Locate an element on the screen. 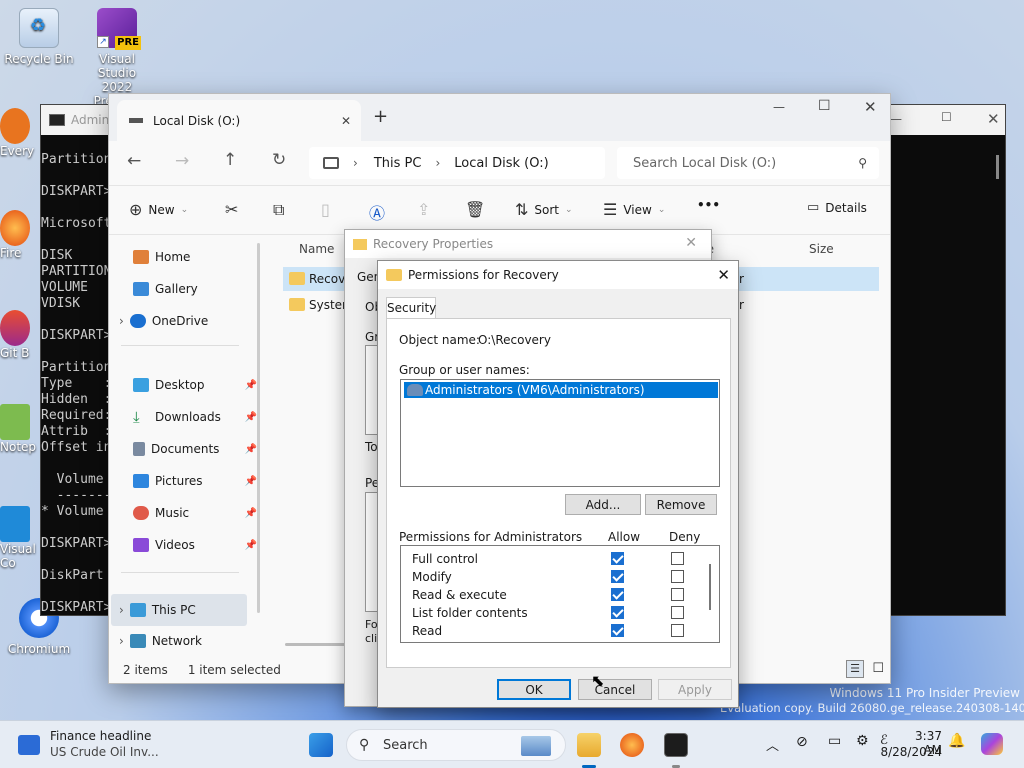 The width and height of the screenshot is (1024, 768). view-button: ☰ View ⌄ is located at coordinates (634, 209).